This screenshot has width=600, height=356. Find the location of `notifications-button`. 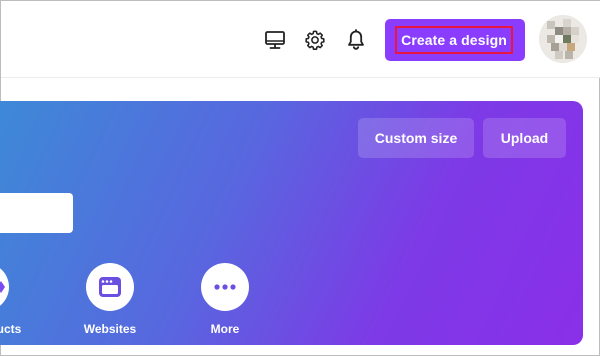

notifications-button is located at coordinates (356, 40).